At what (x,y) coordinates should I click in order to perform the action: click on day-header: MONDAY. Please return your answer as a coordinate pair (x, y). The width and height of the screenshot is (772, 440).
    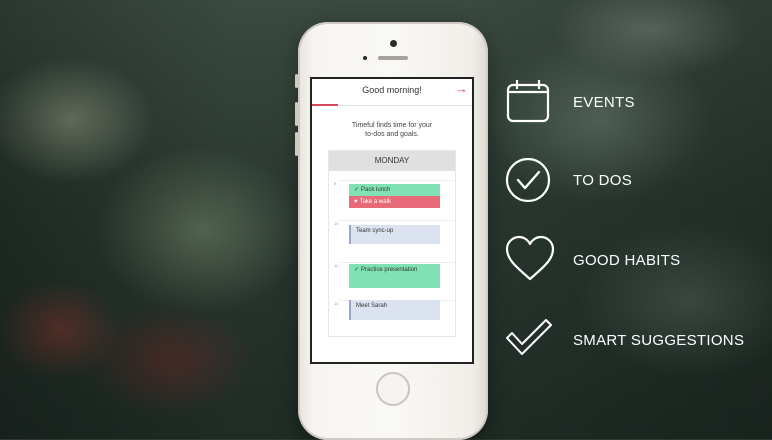
    Looking at the image, I should click on (392, 161).